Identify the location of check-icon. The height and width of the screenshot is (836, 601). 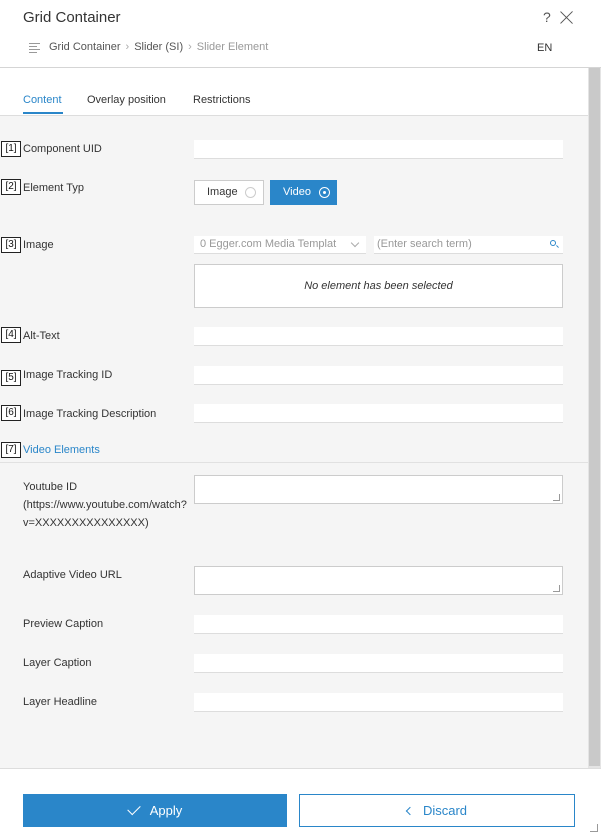
(134, 808).